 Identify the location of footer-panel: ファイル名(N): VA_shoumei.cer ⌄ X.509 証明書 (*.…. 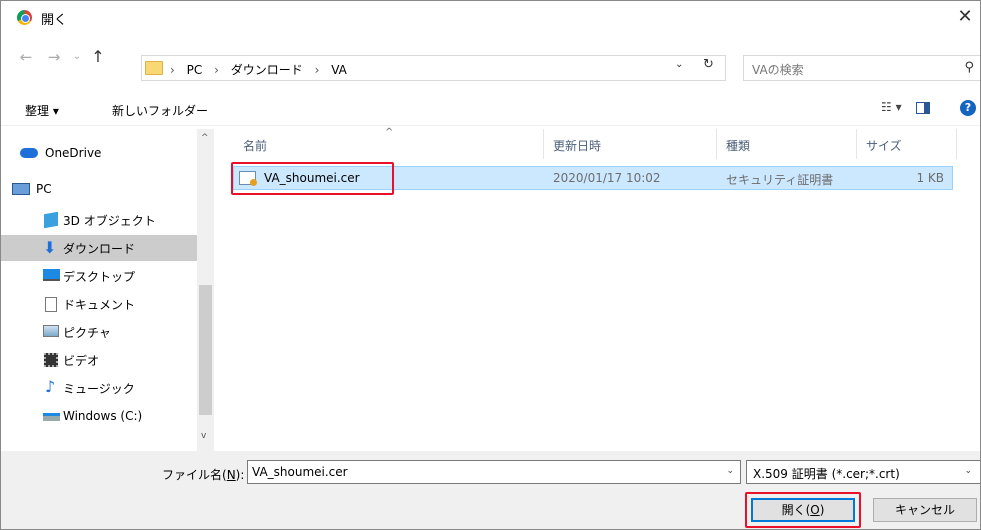
(490, 490).